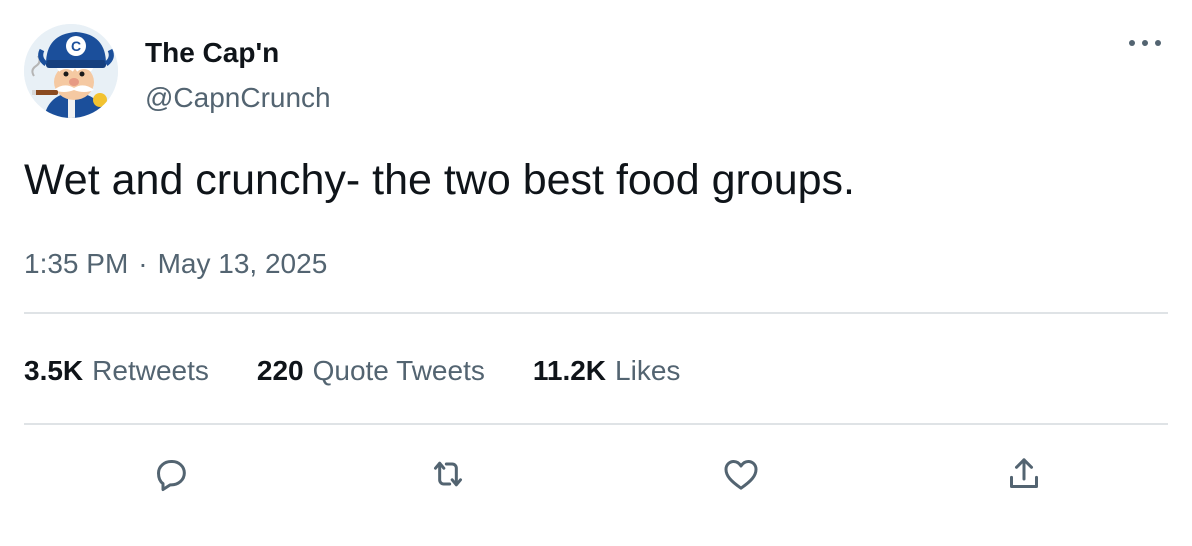 Image resolution: width=1192 pixels, height=546 pixels. Describe the element at coordinates (212, 53) in the screenshot. I see `author-display-name: The Cap'n` at that location.